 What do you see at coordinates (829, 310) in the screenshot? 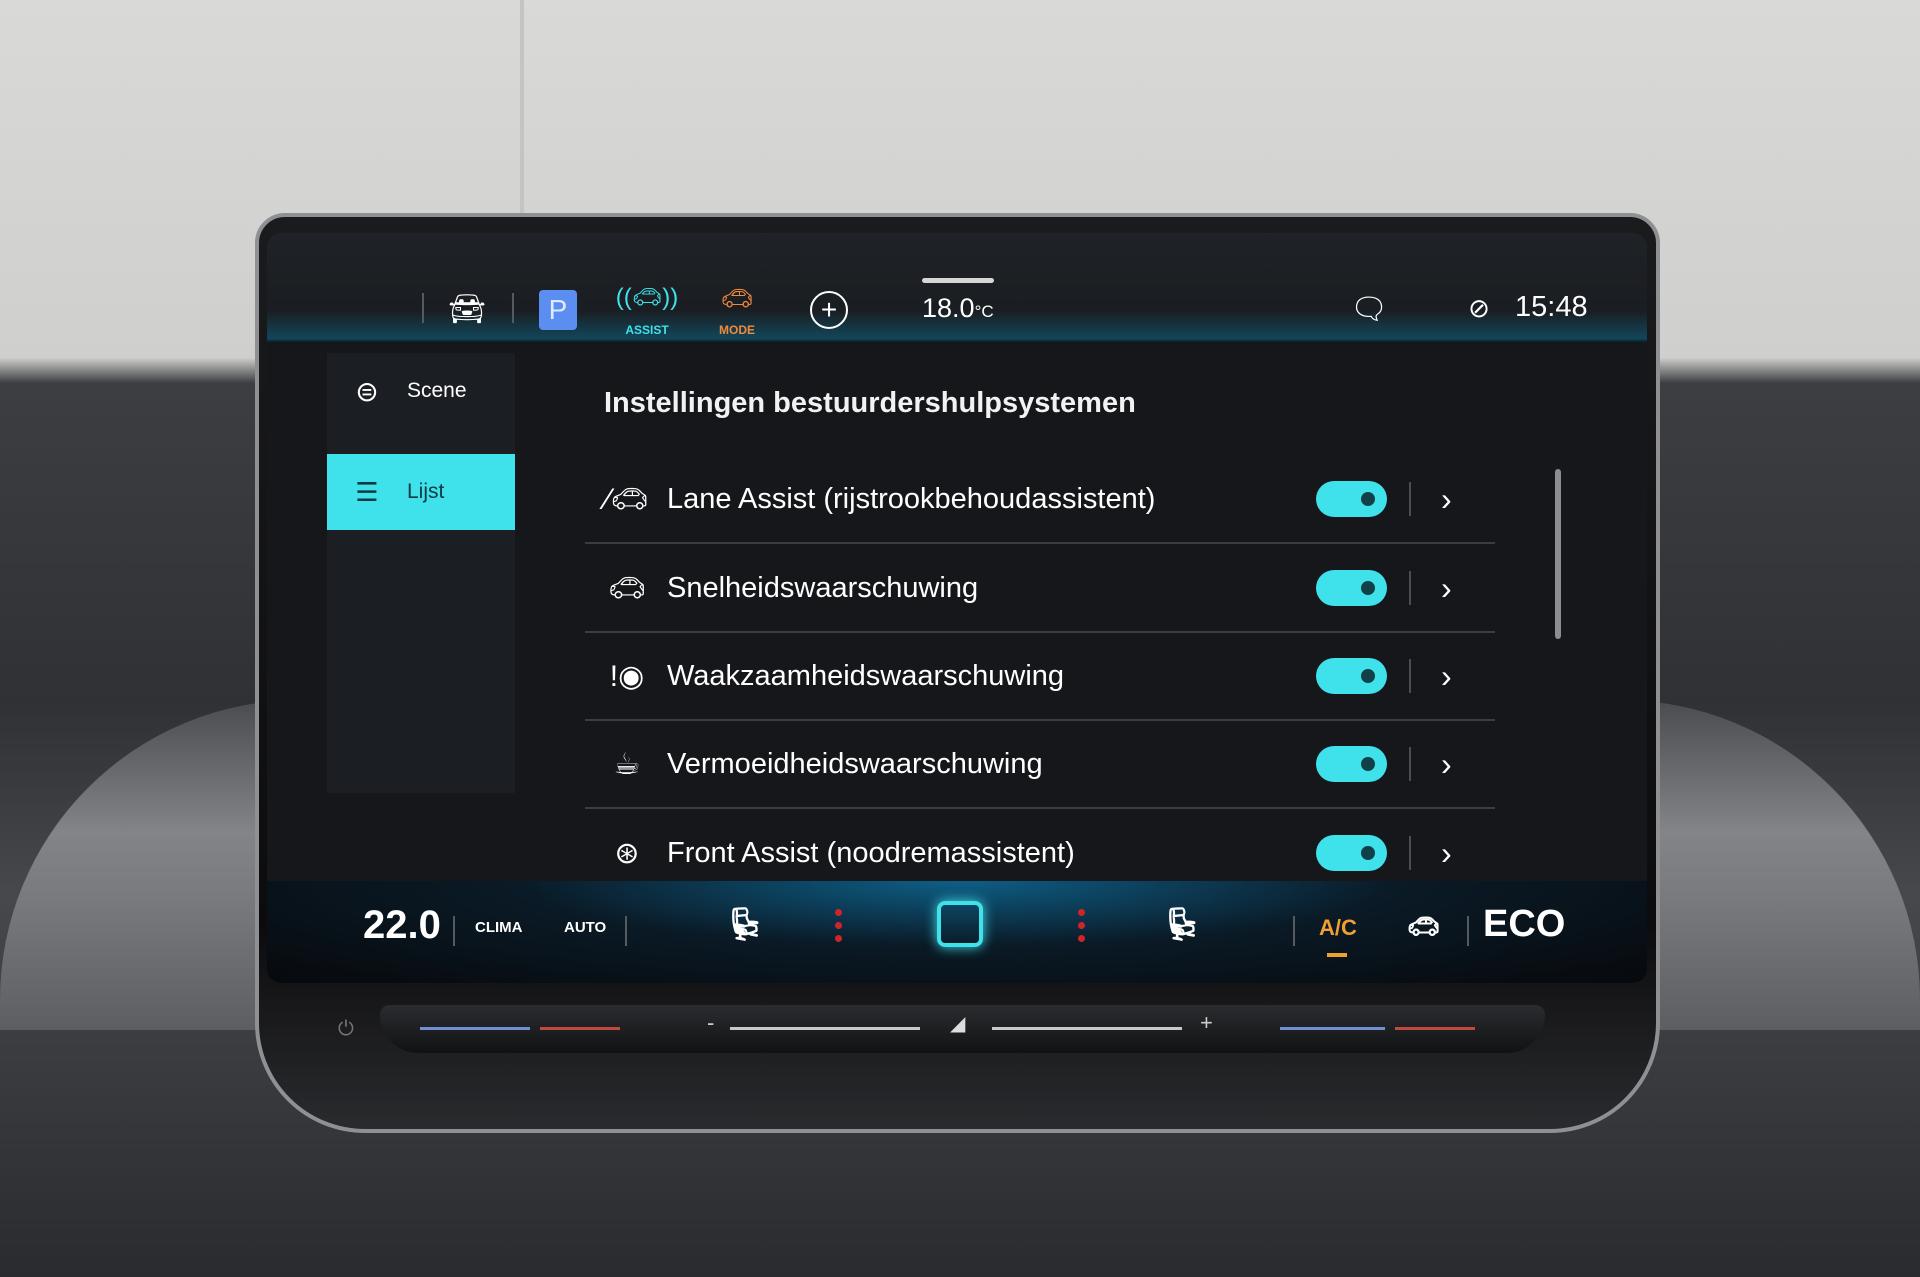
I see `add-shortcut-icon: +` at bounding box center [829, 310].